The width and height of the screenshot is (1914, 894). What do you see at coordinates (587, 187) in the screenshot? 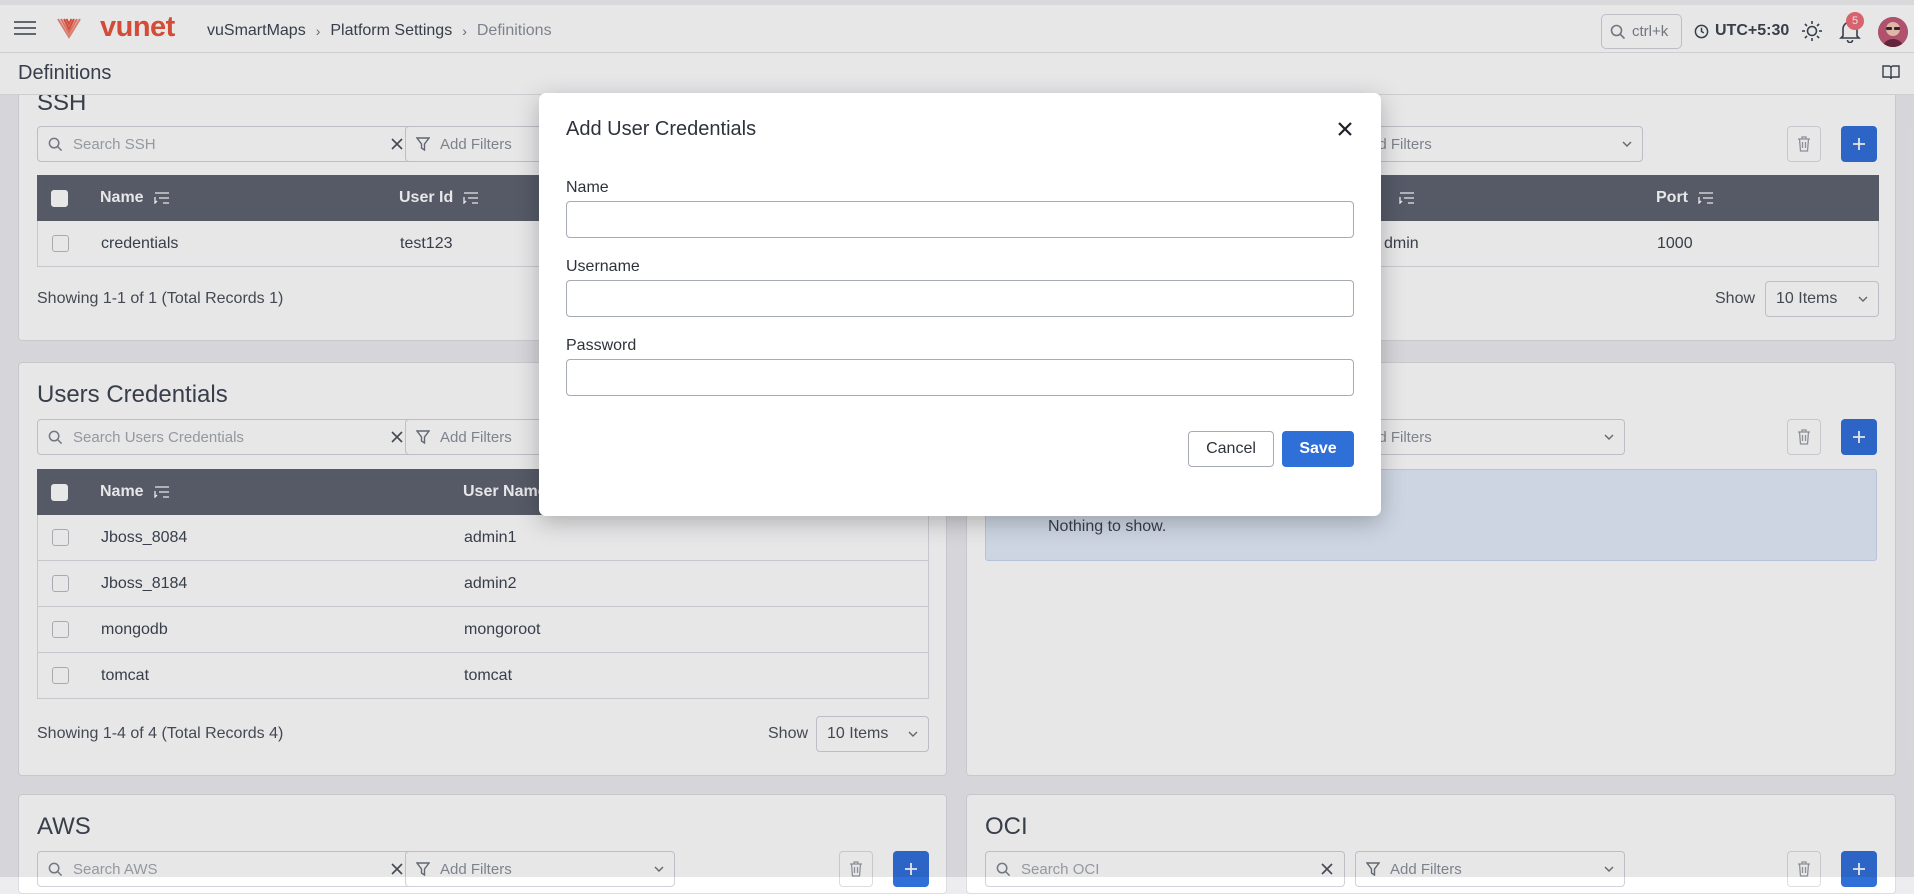
I see `name-label: Name` at bounding box center [587, 187].